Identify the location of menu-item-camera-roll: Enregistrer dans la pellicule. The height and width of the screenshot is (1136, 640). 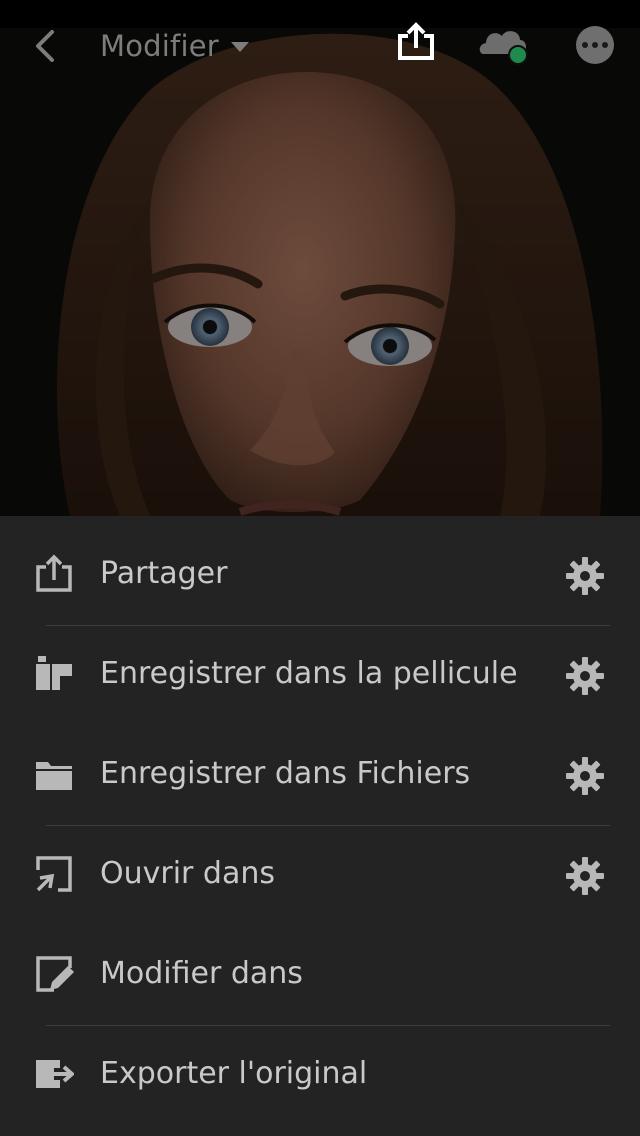
(320, 666).